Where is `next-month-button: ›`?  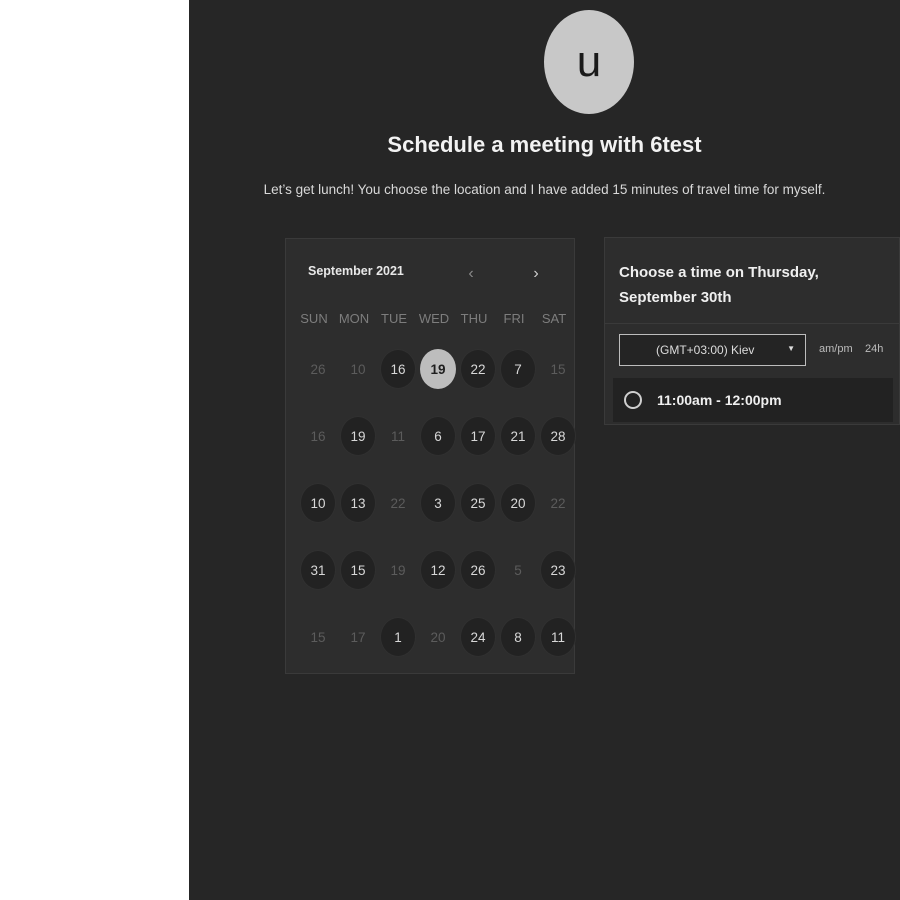
next-month-button: › is located at coordinates (536, 274).